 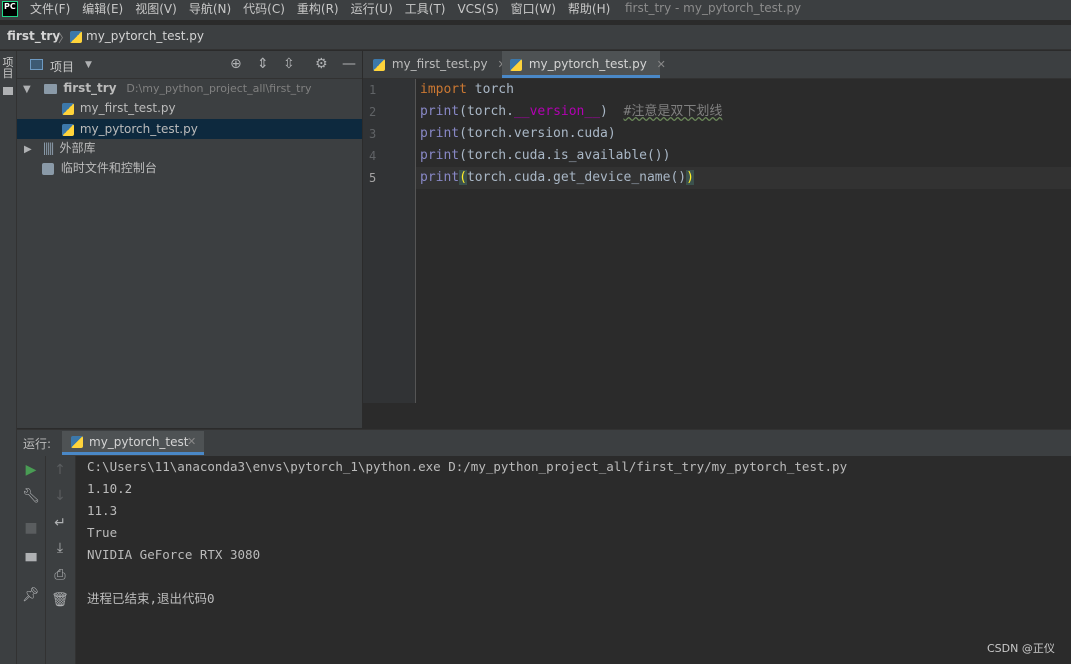 What do you see at coordinates (463, 177) in the screenshot?
I see `code-brace: (` at bounding box center [463, 177].